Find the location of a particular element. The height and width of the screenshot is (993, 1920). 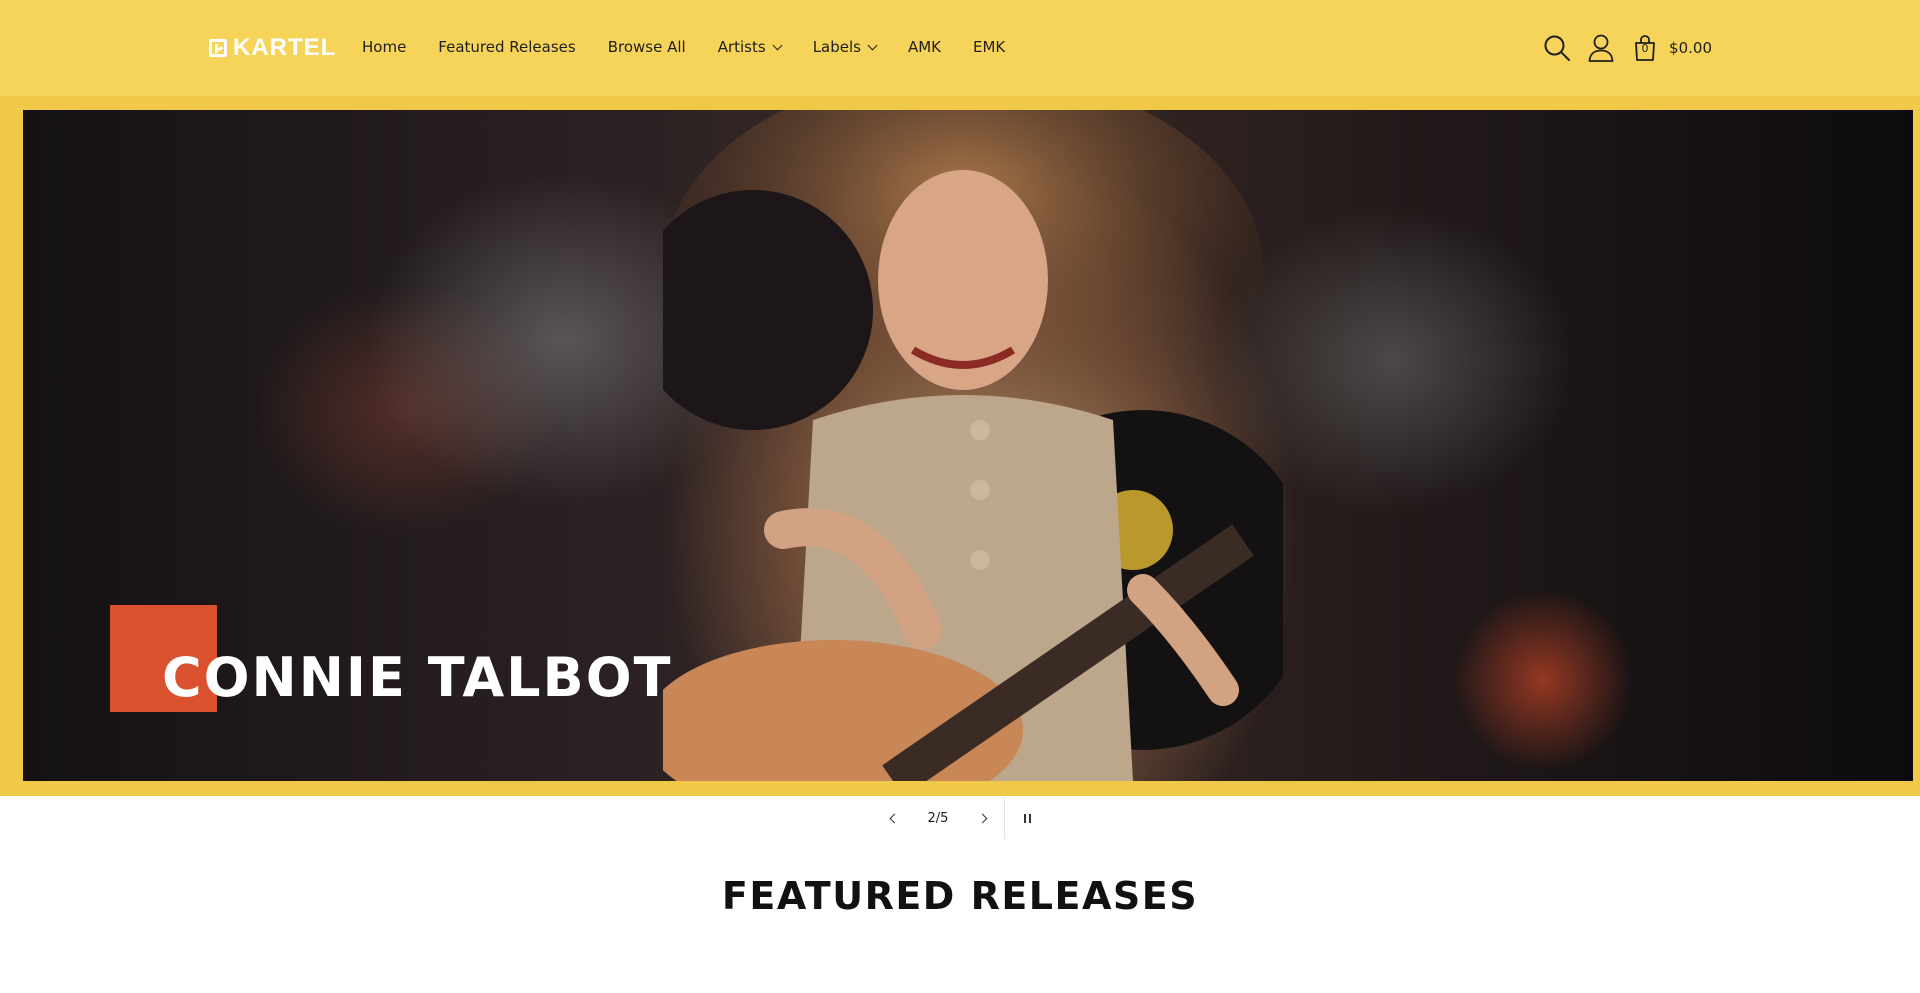

cart-count-badge: 0 is located at coordinates (1645, 48).